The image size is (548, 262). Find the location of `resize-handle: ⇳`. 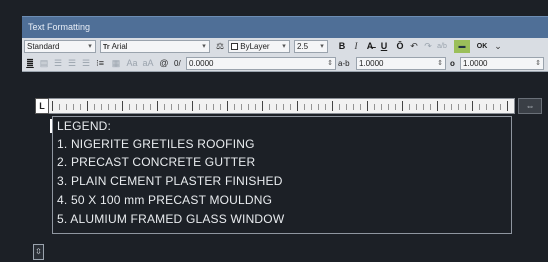

resize-handle: ⇳ is located at coordinates (38, 252).